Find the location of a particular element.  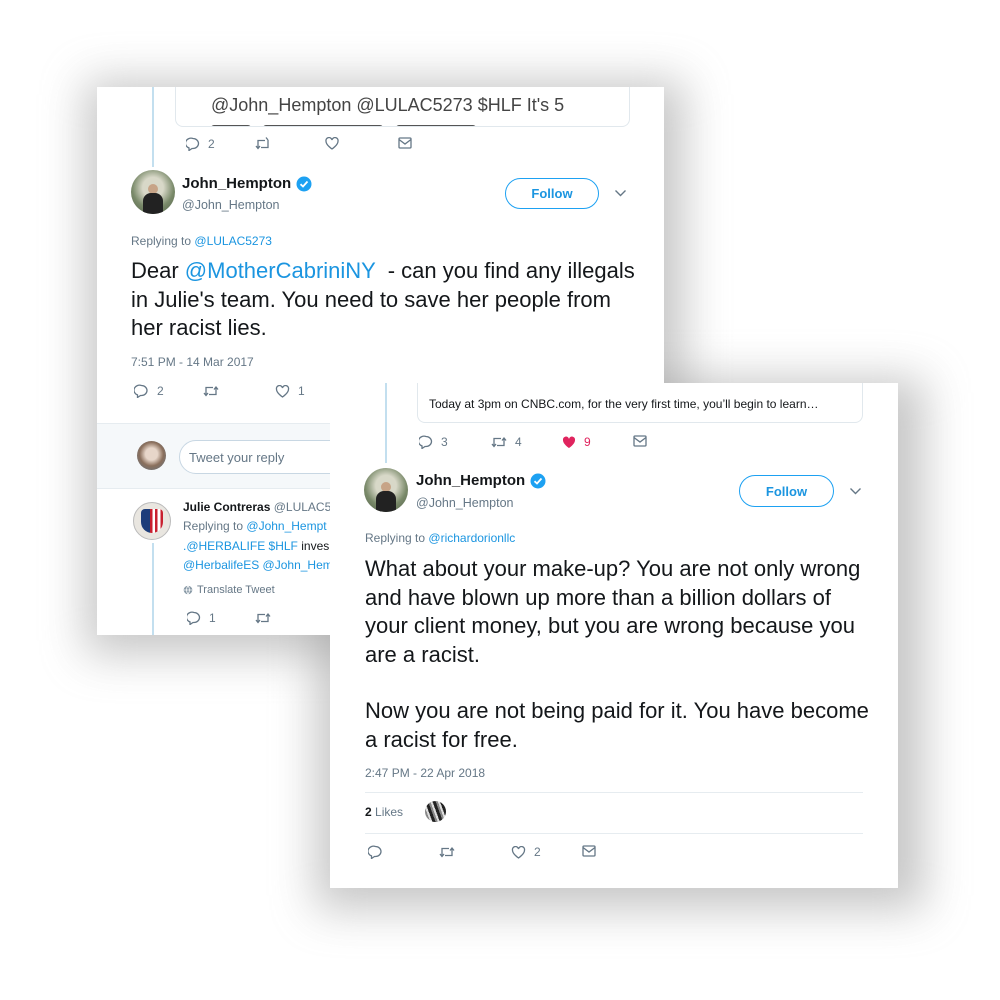

quoted-tweet-clipped-line is located at coordinates (376, 121).